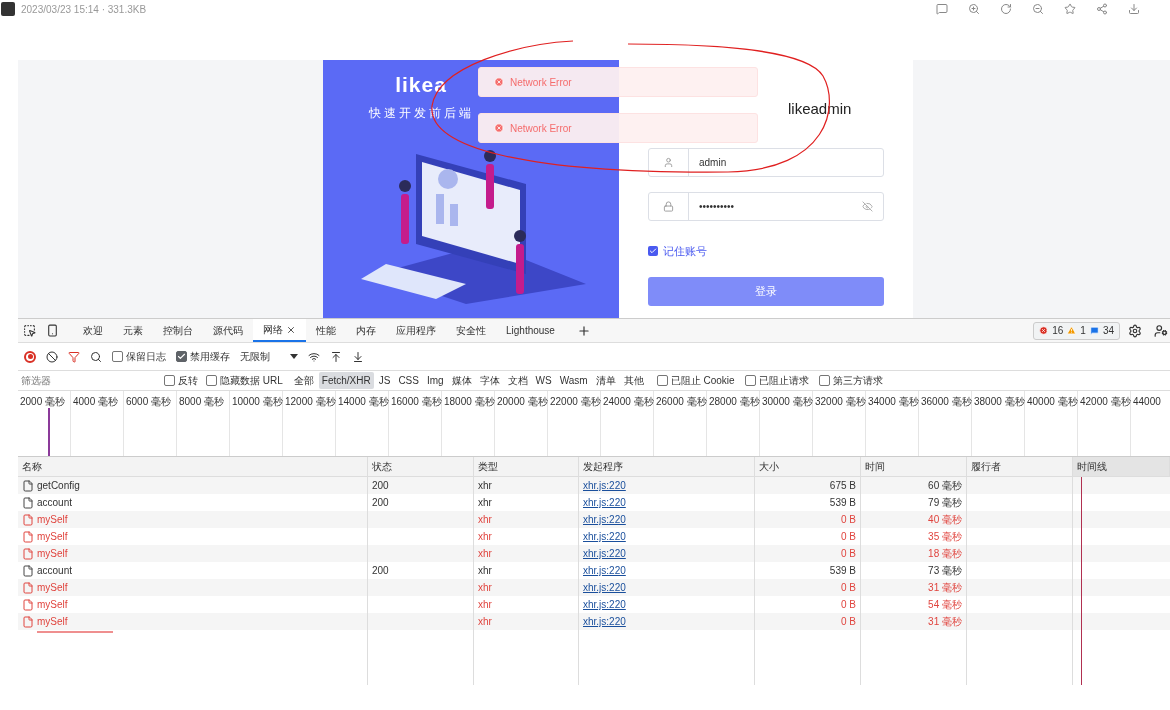 Image resolution: width=1170 pixels, height=710 pixels. I want to click on filter-icon, so click(74, 356).